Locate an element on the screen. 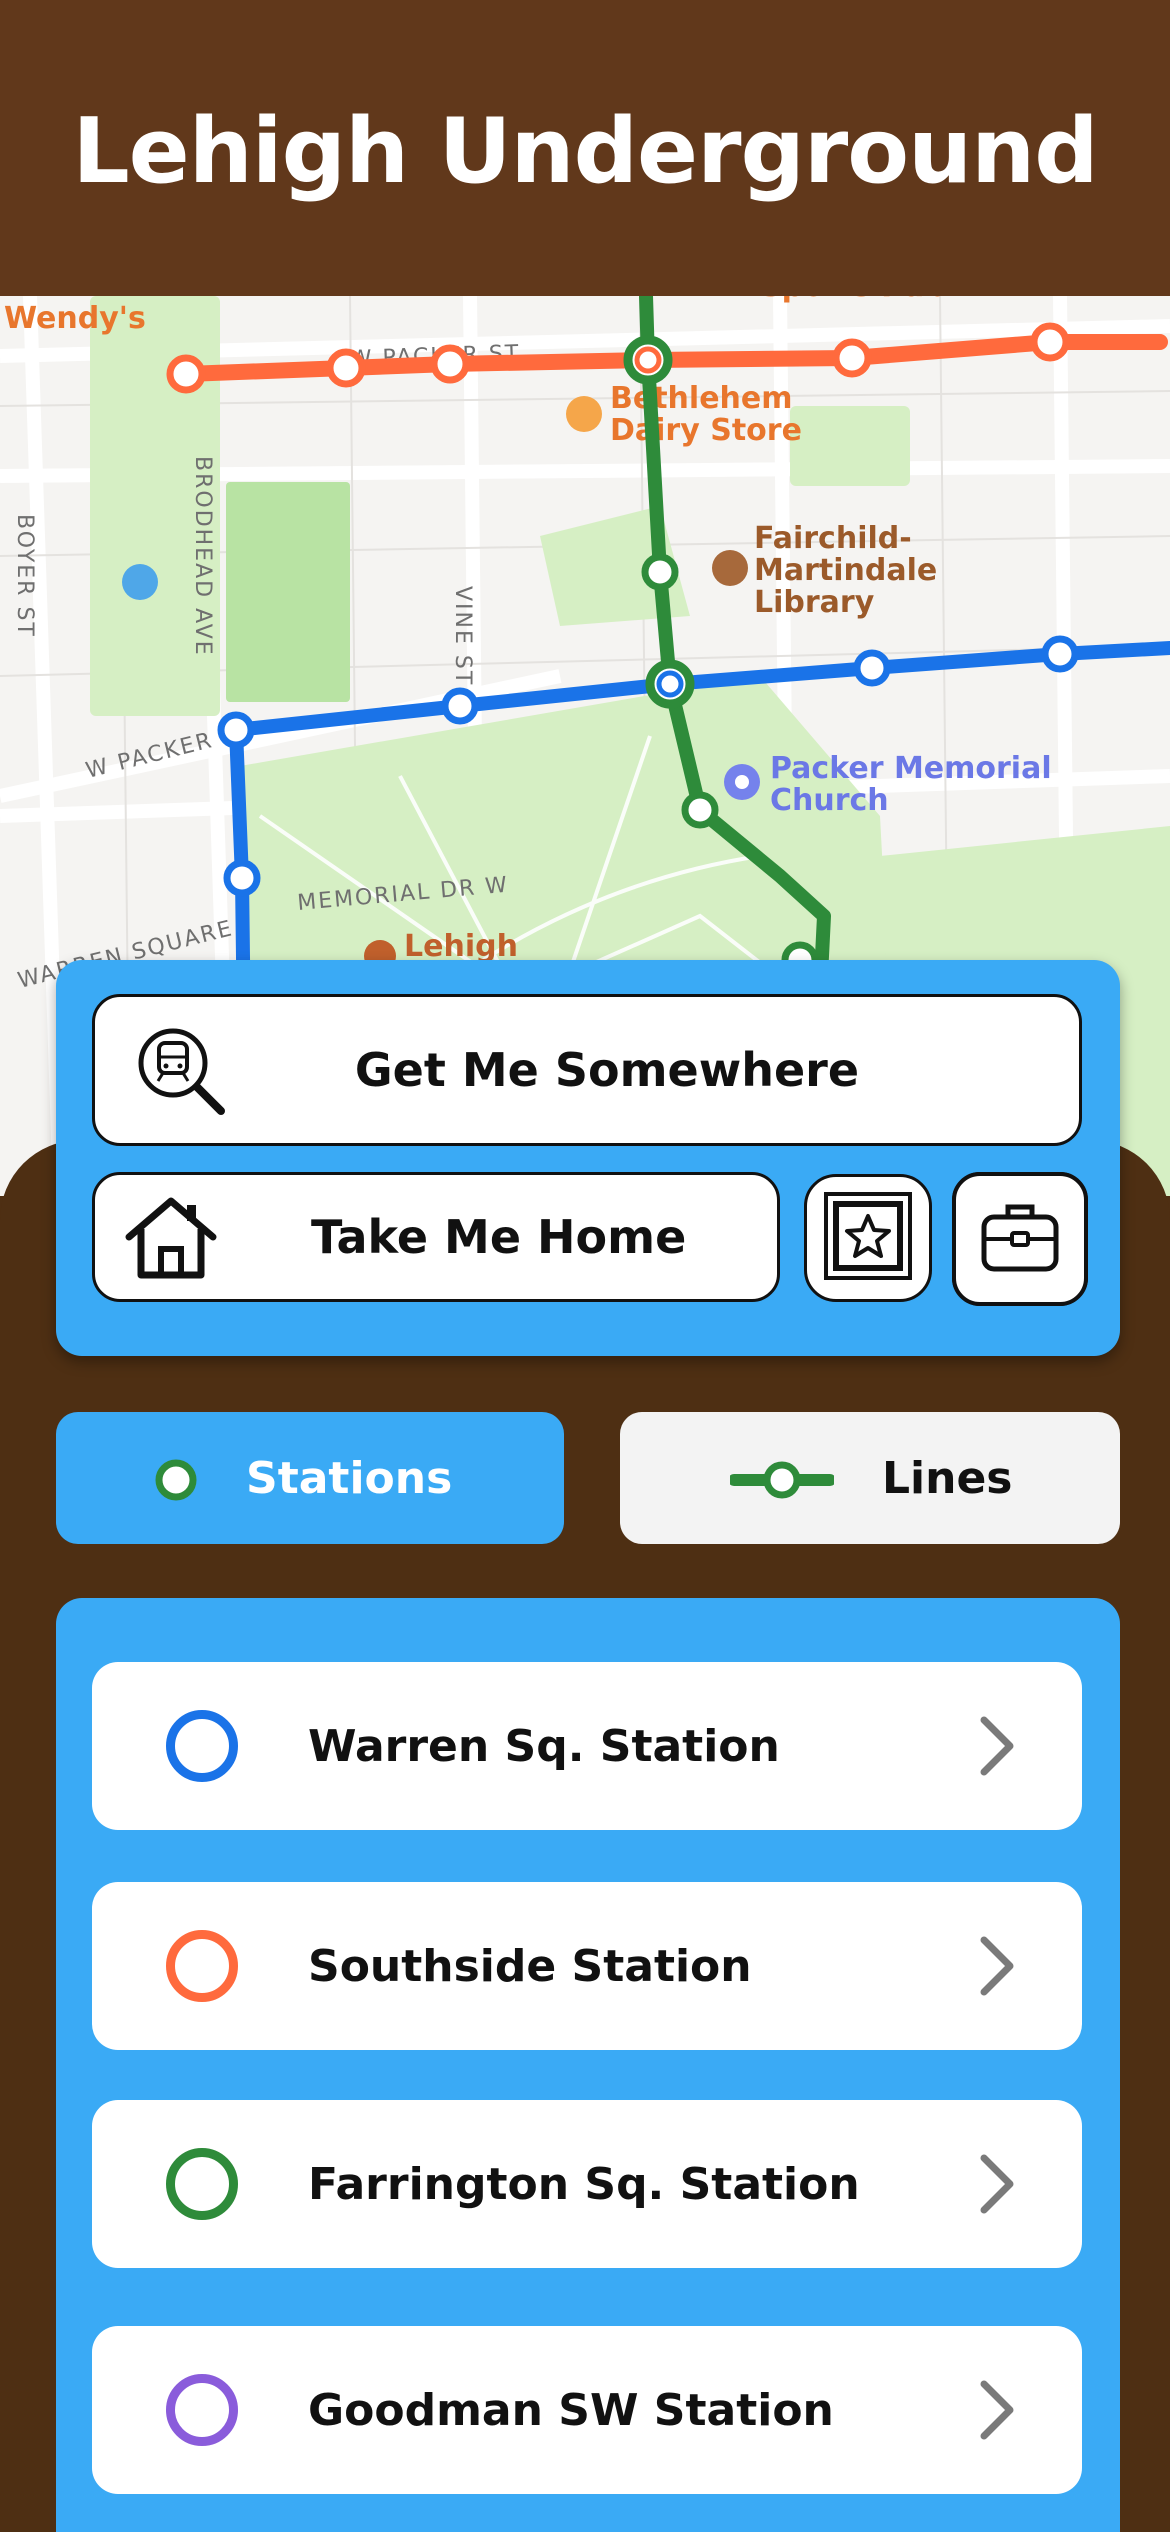  tab-stations: Stations is located at coordinates (310, 1478).